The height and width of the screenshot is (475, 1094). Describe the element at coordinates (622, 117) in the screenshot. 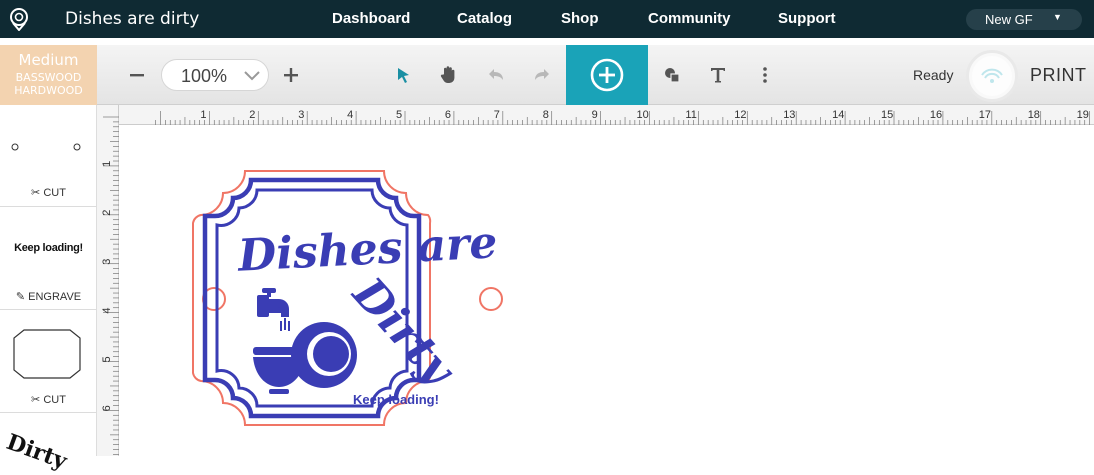

I see `horizontal-ruler-ticks: 1234567891011121314151617181920` at that location.